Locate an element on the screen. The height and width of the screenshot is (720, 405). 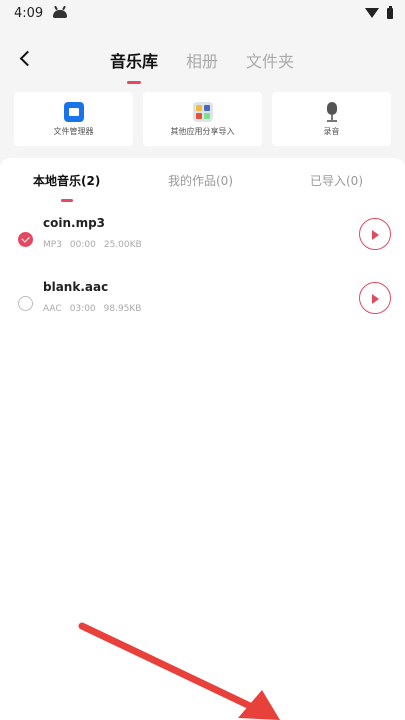
share-import-button: 其他应用分享导入 is located at coordinates (202, 119).